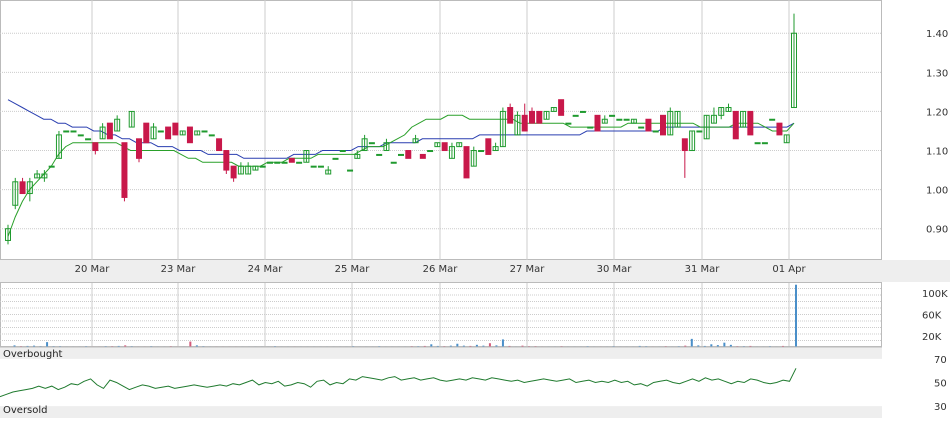 This screenshot has width=950, height=422. What do you see at coordinates (937, 191) in the screenshot?
I see `price-y-tick-label: 1.00` at bounding box center [937, 191].